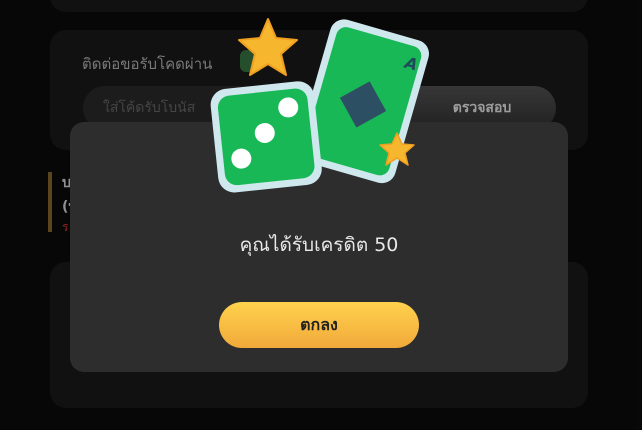  I want to click on dice-icon, so click(266, 137).